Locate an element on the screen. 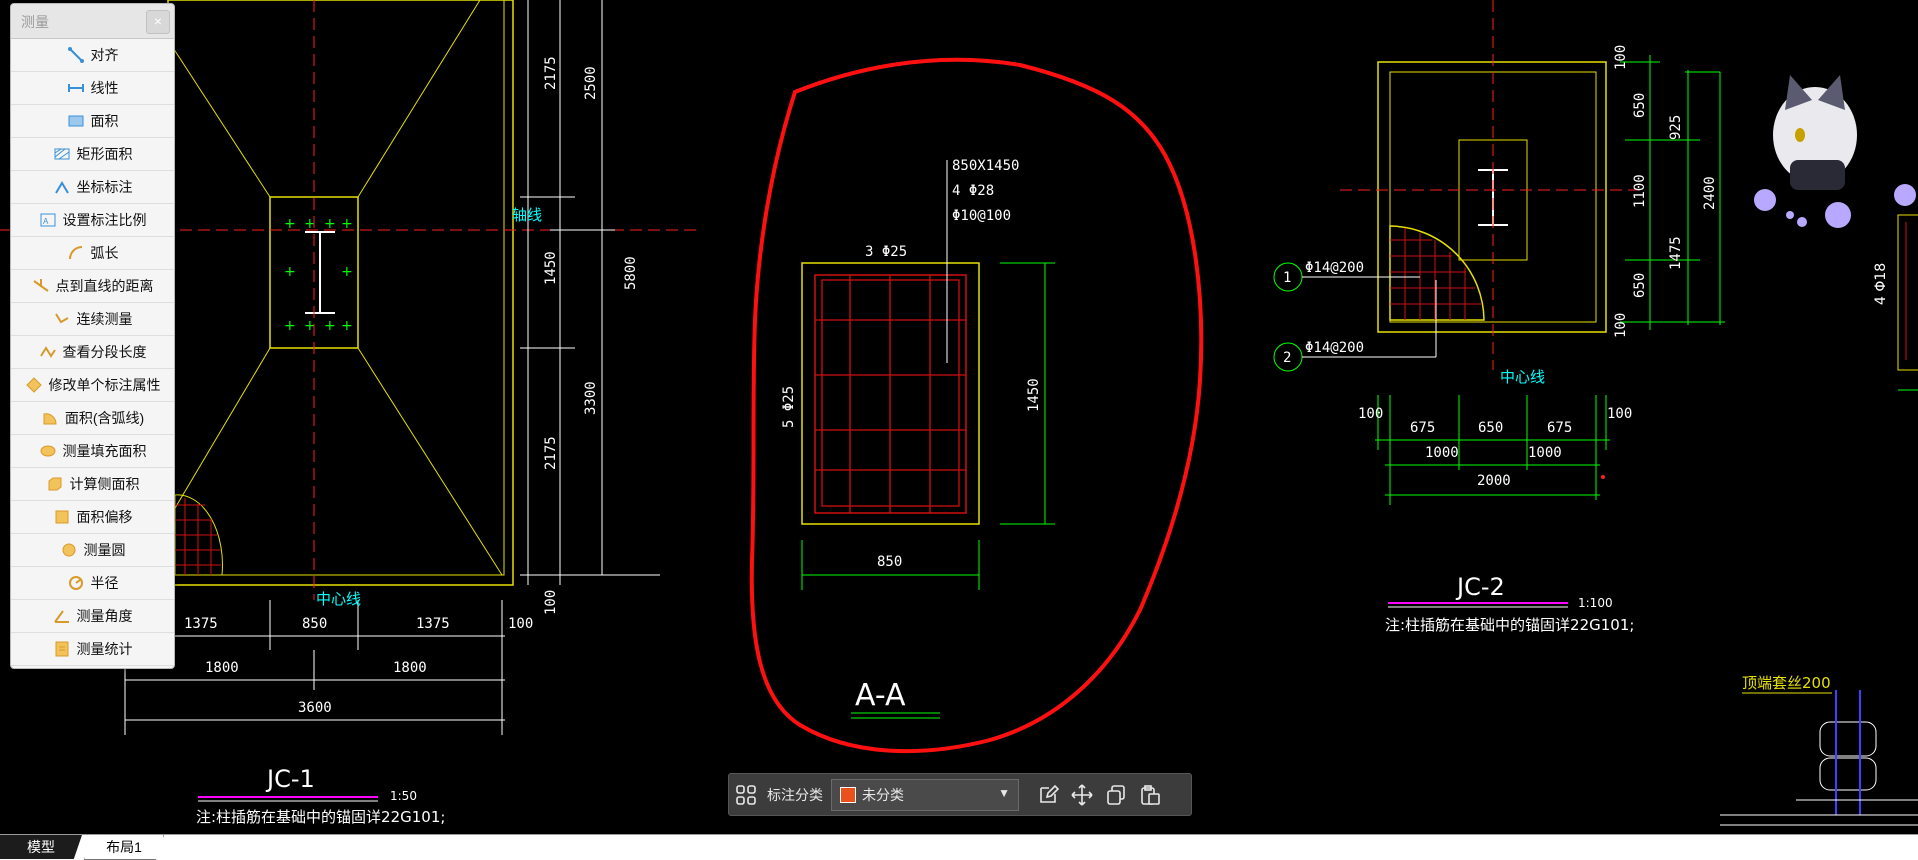 The width and height of the screenshot is (1918, 860). measure-tool-item: 查看分段长度 is located at coordinates (92, 352).